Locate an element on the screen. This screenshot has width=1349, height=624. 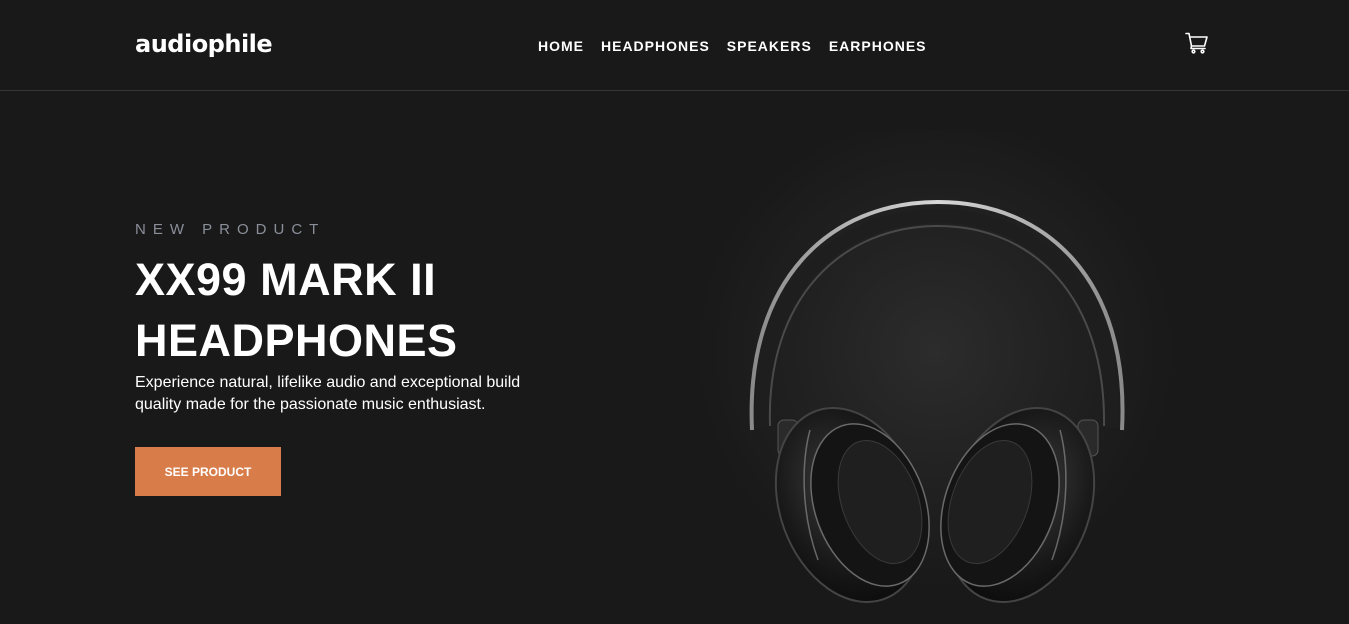
hero-title: XX99 MARK II HEADPHONES is located at coordinates (395, 310).